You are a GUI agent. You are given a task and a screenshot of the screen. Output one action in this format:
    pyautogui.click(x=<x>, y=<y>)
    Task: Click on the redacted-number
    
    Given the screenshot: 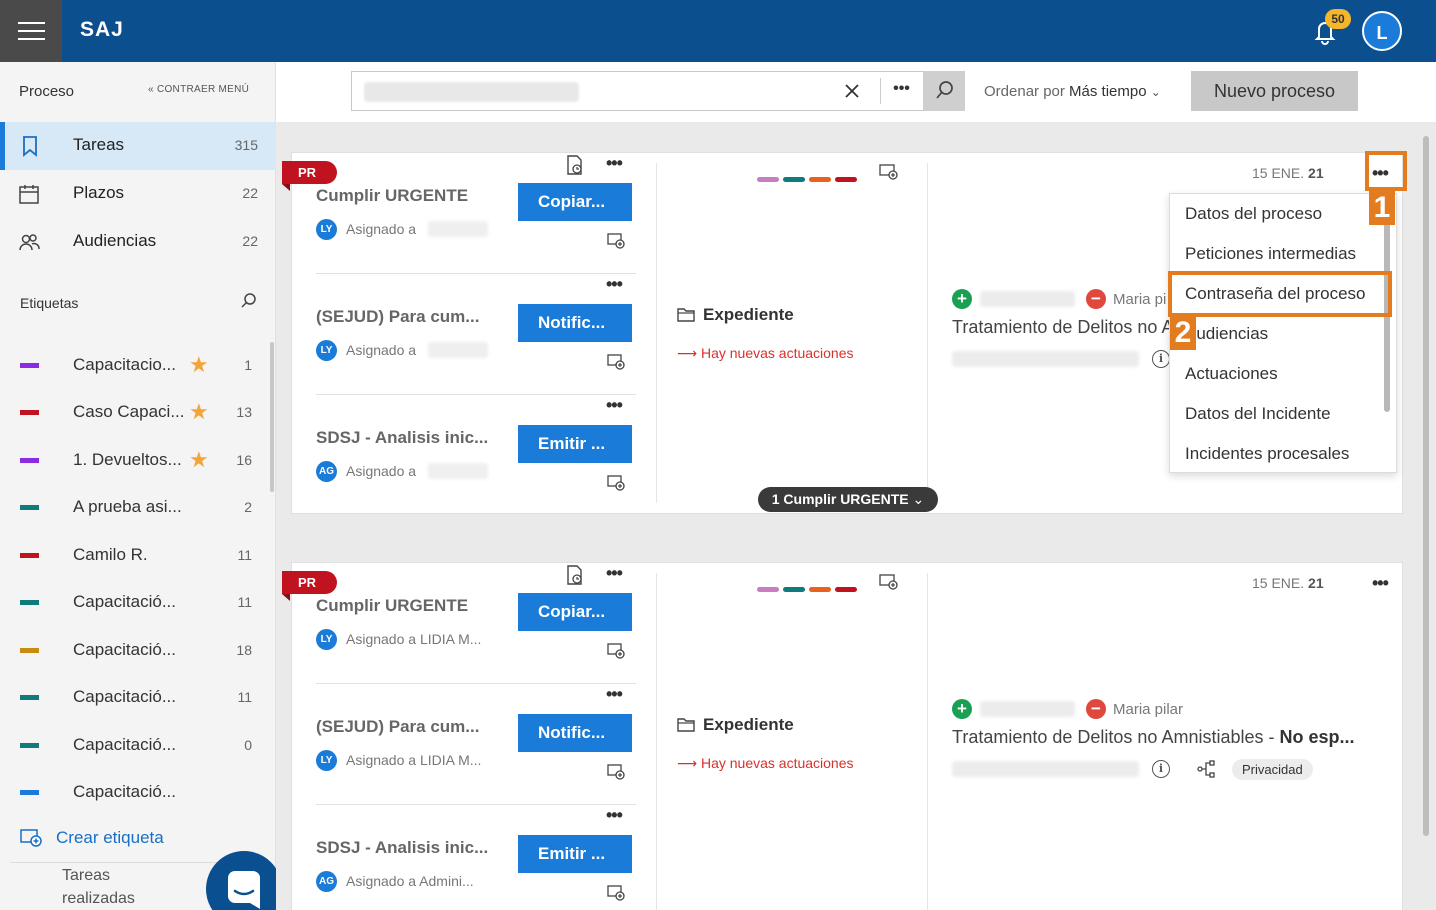 What is the action you would take?
    pyautogui.click(x=1045, y=769)
    